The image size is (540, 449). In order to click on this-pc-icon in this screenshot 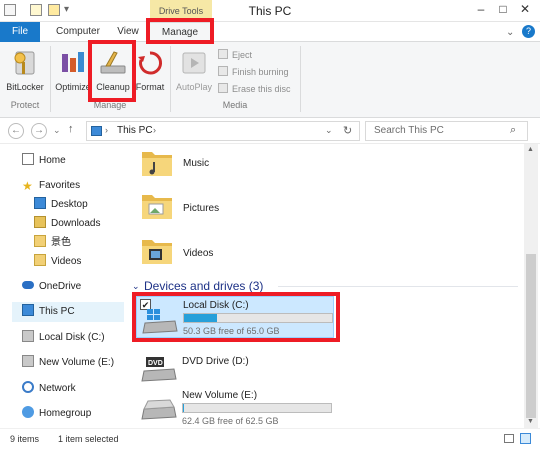, I will do `click(96, 131)`.